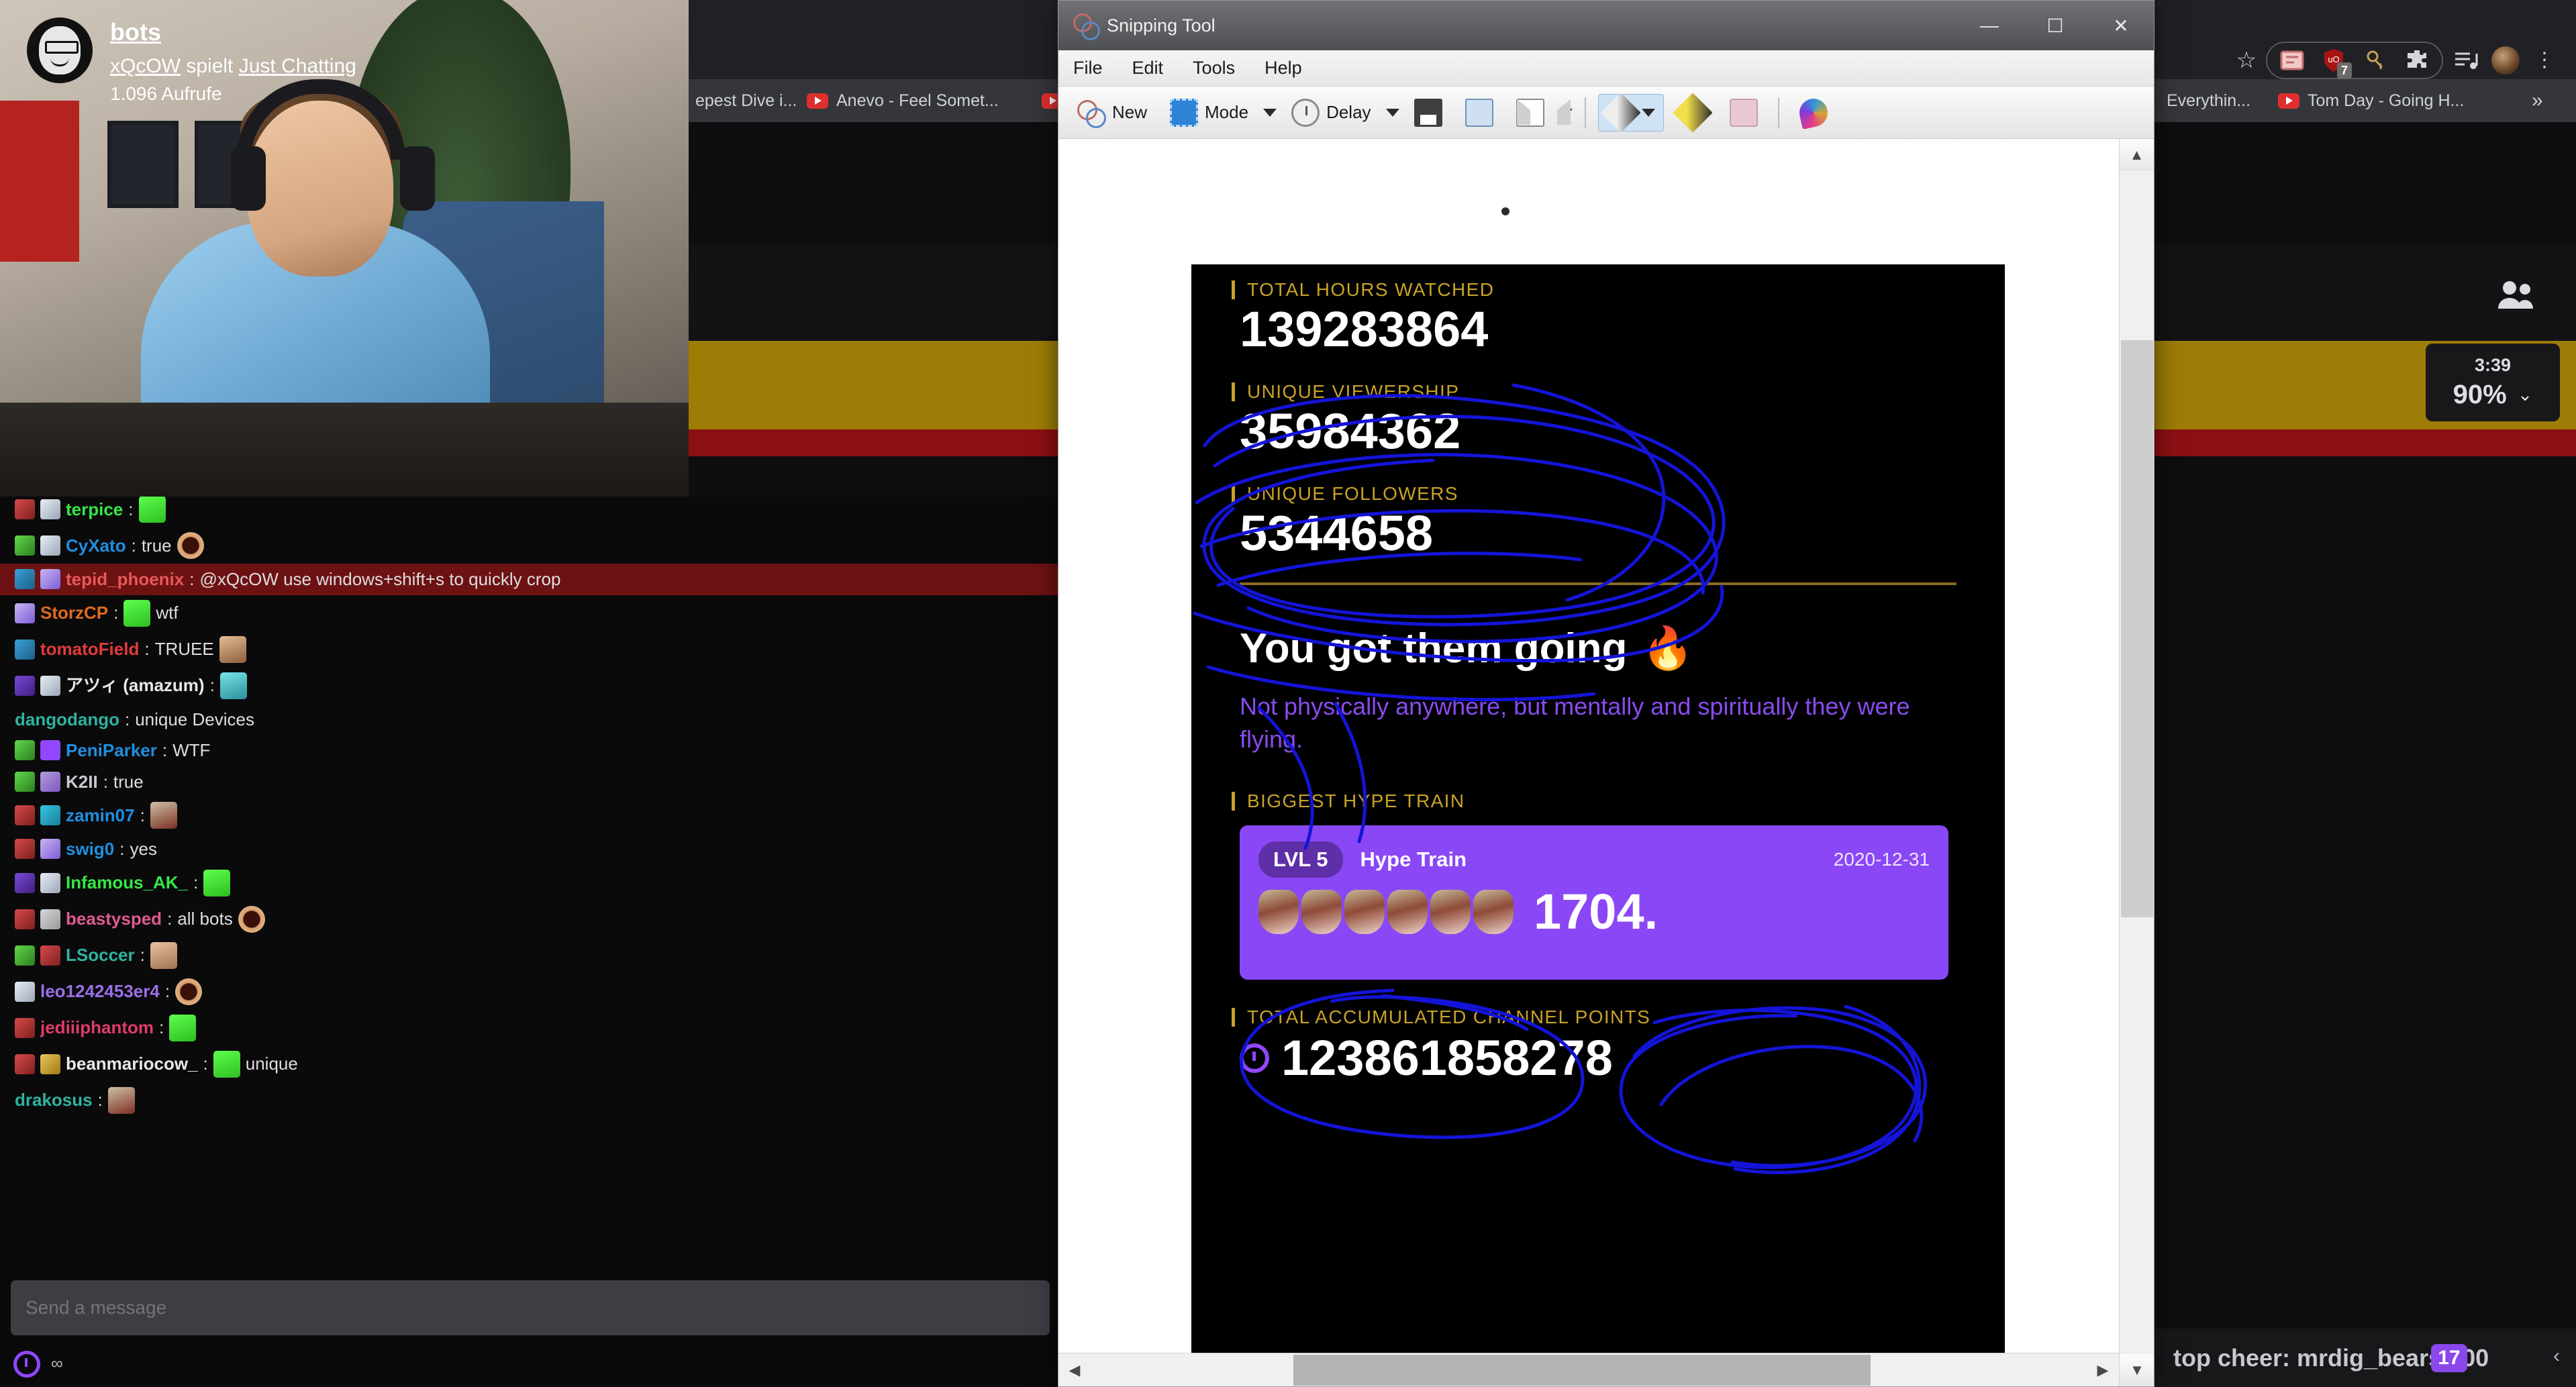 This screenshot has height=1387, width=2576. Describe the element at coordinates (2055, 25) in the screenshot. I see `maximize-button: ☐` at that location.